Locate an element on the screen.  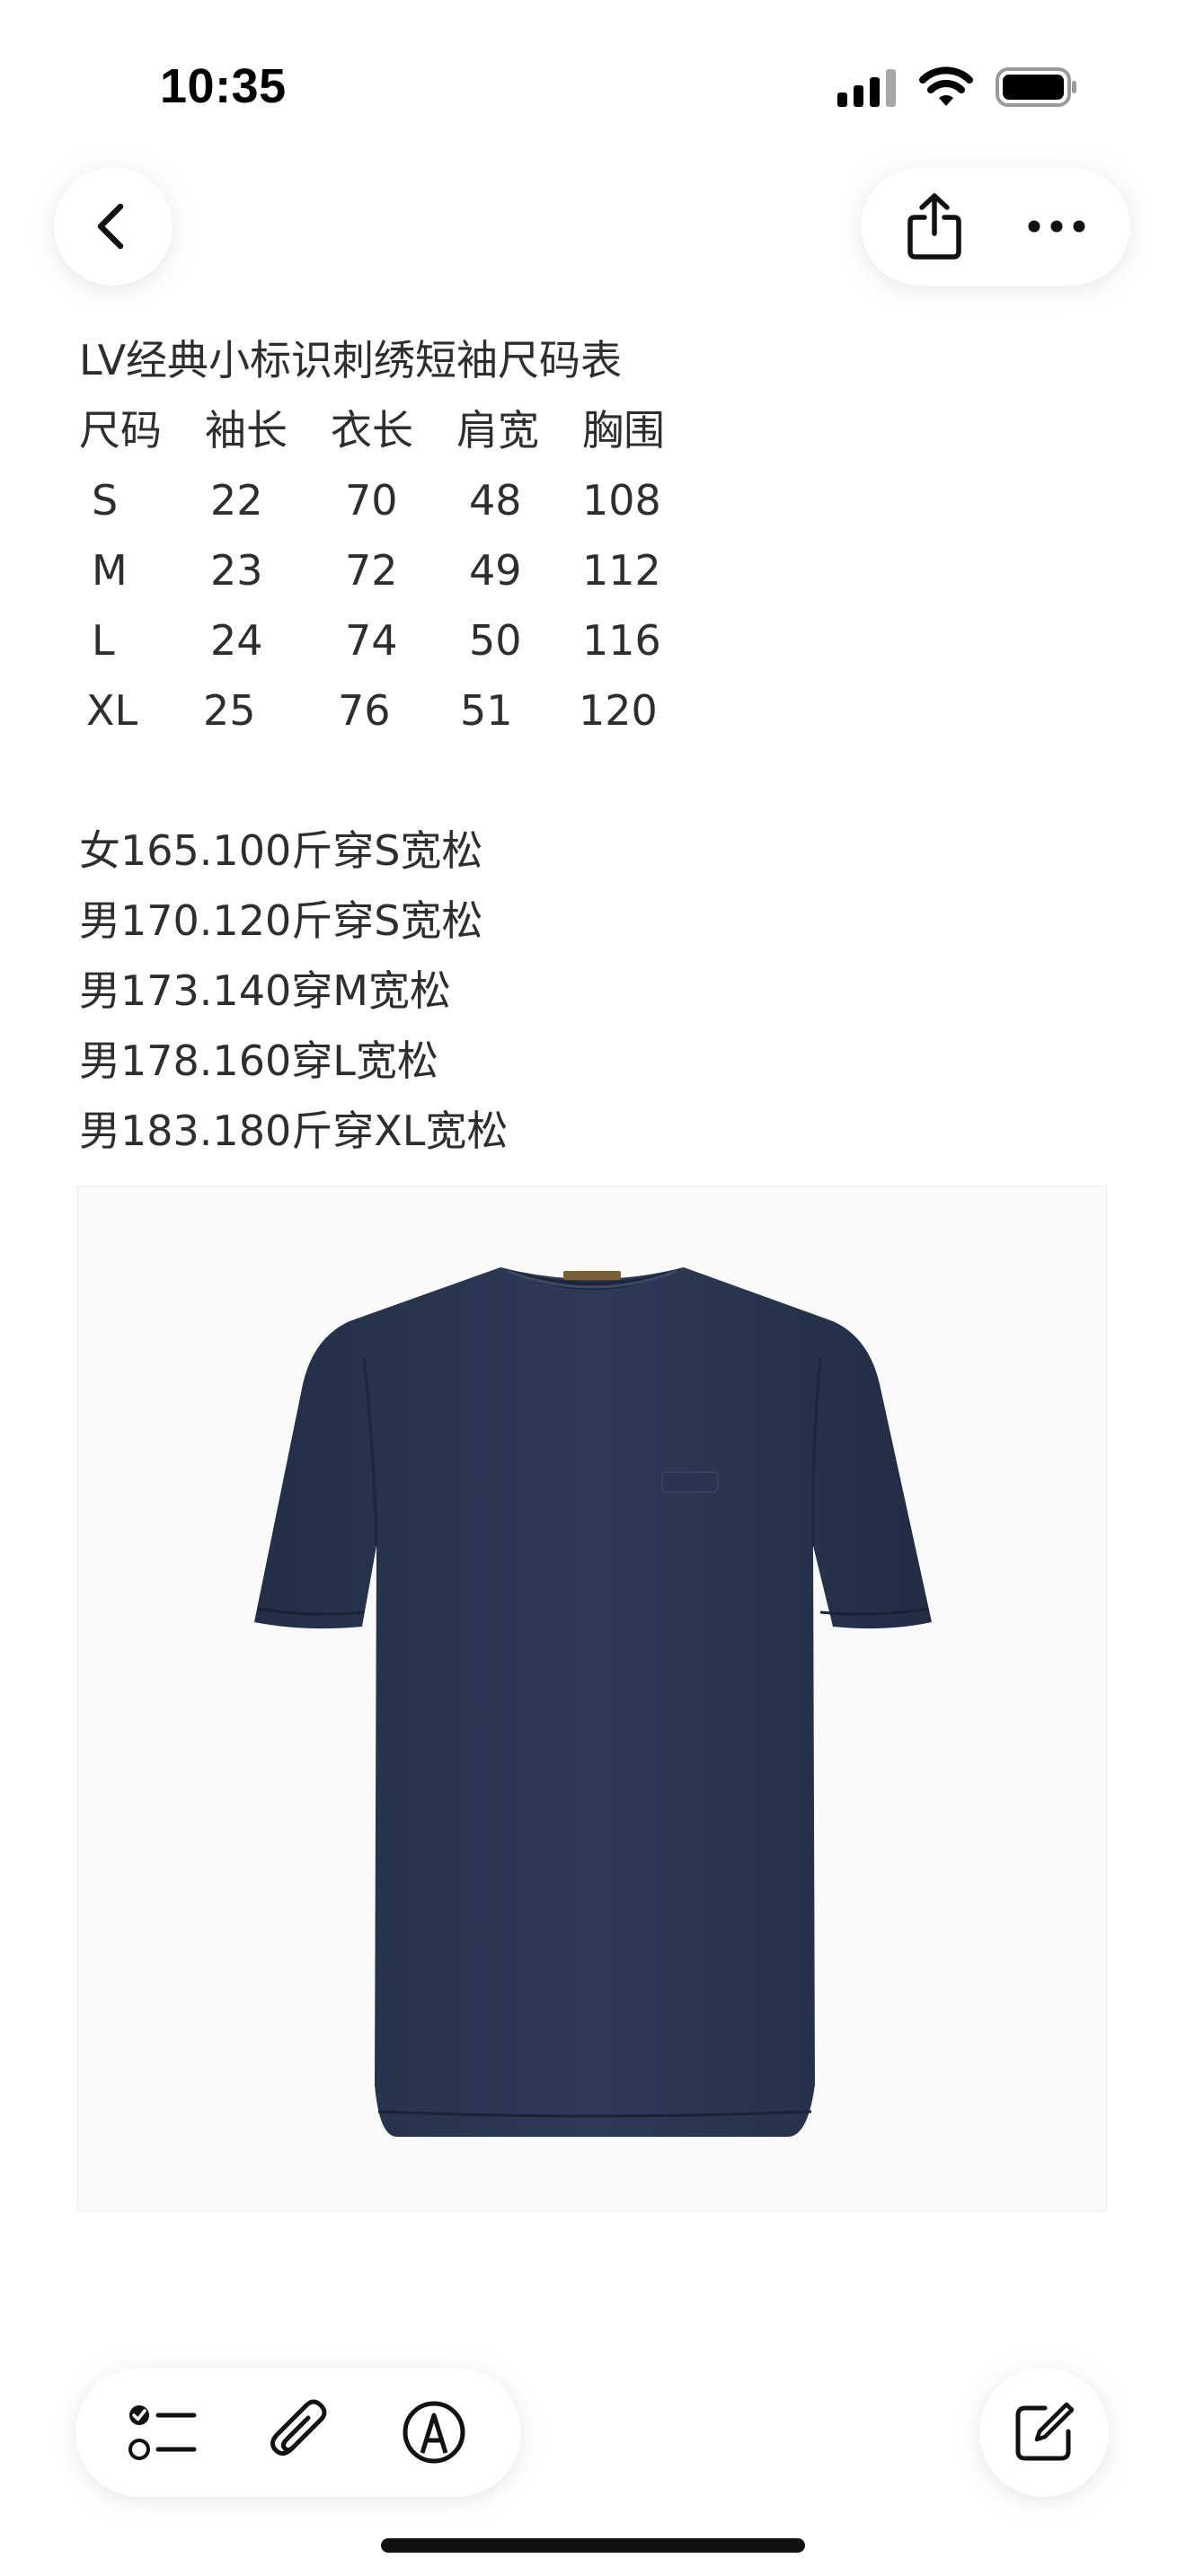
wifi-icon is located at coordinates (946, 86).